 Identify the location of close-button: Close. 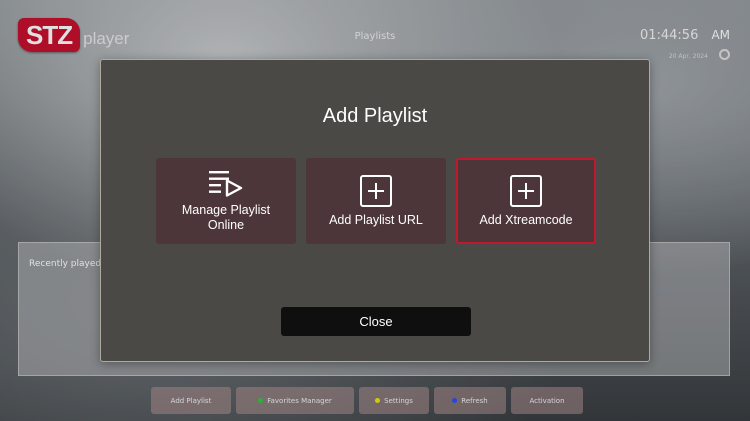
(376, 321).